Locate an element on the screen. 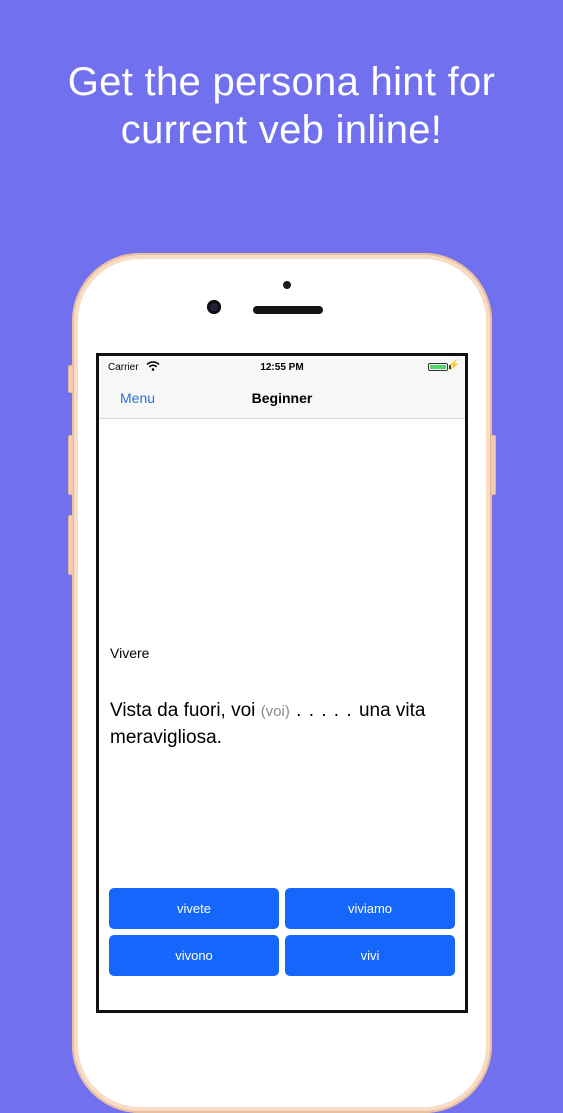 The height and width of the screenshot is (1113, 563). battery-level is located at coordinates (438, 367).